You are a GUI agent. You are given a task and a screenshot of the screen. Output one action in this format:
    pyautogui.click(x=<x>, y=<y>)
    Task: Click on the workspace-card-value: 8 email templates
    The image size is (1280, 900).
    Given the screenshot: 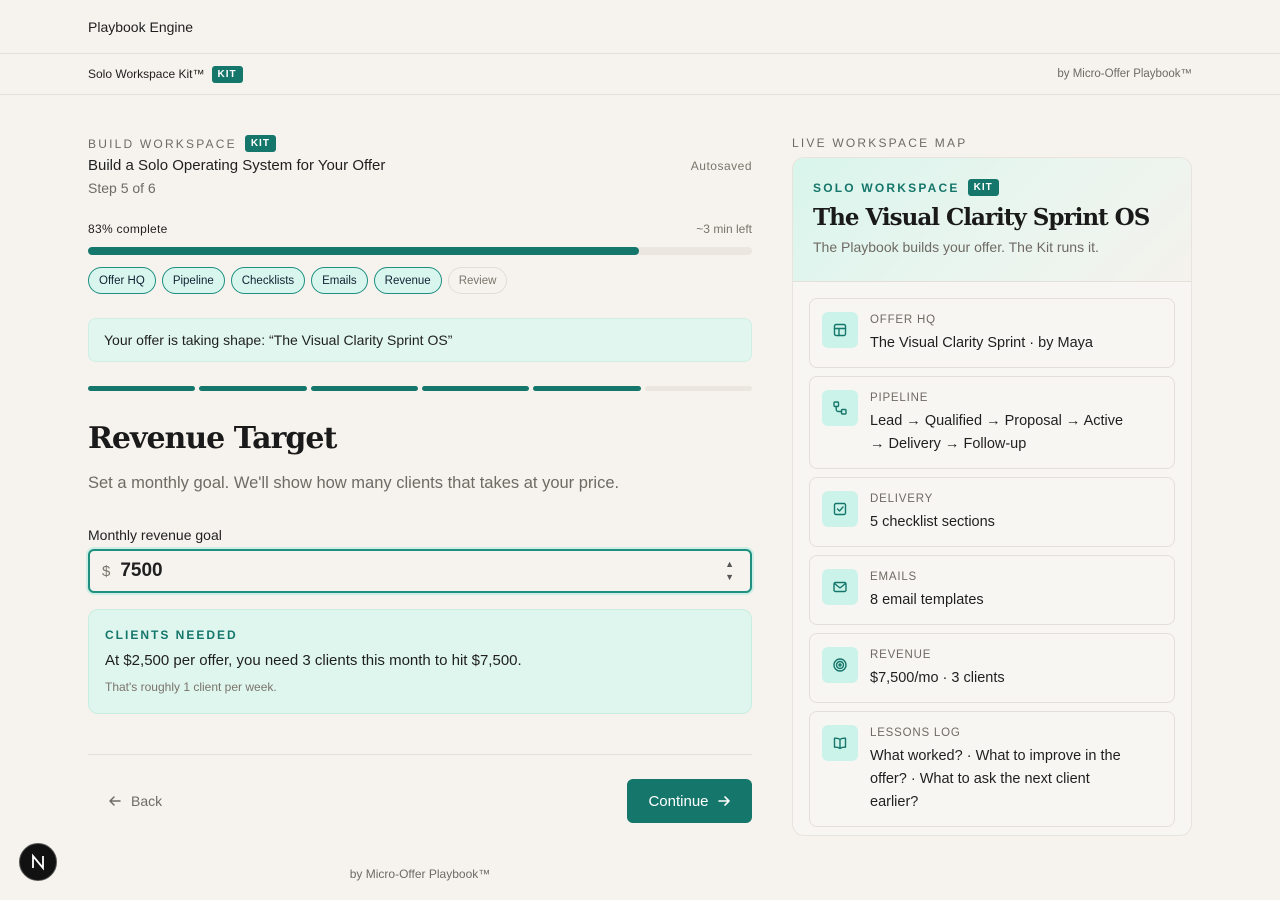 What is the action you would take?
    pyautogui.click(x=927, y=600)
    